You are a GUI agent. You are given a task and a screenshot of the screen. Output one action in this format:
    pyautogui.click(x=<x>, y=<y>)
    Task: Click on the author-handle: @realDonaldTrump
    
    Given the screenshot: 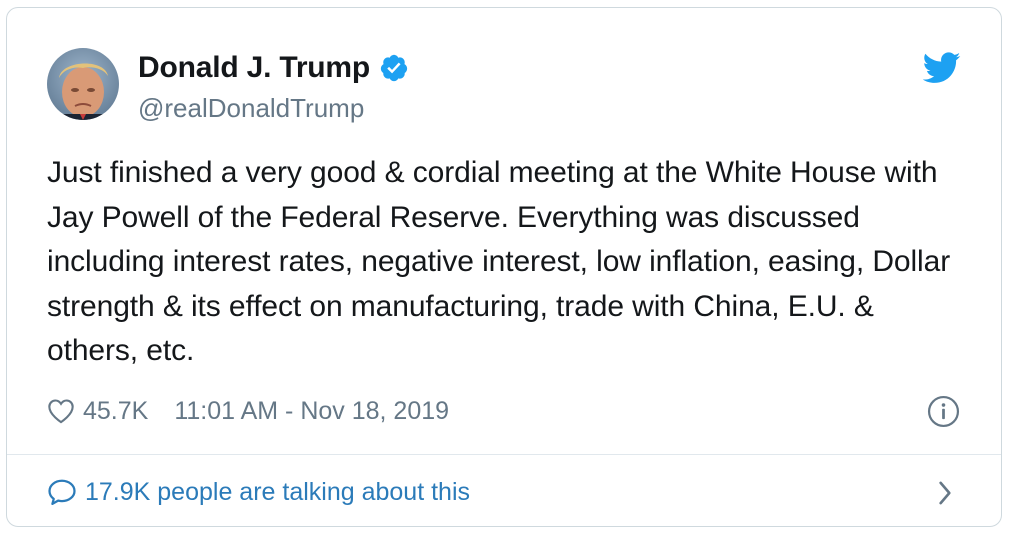 What is the action you would take?
    pyautogui.click(x=251, y=108)
    